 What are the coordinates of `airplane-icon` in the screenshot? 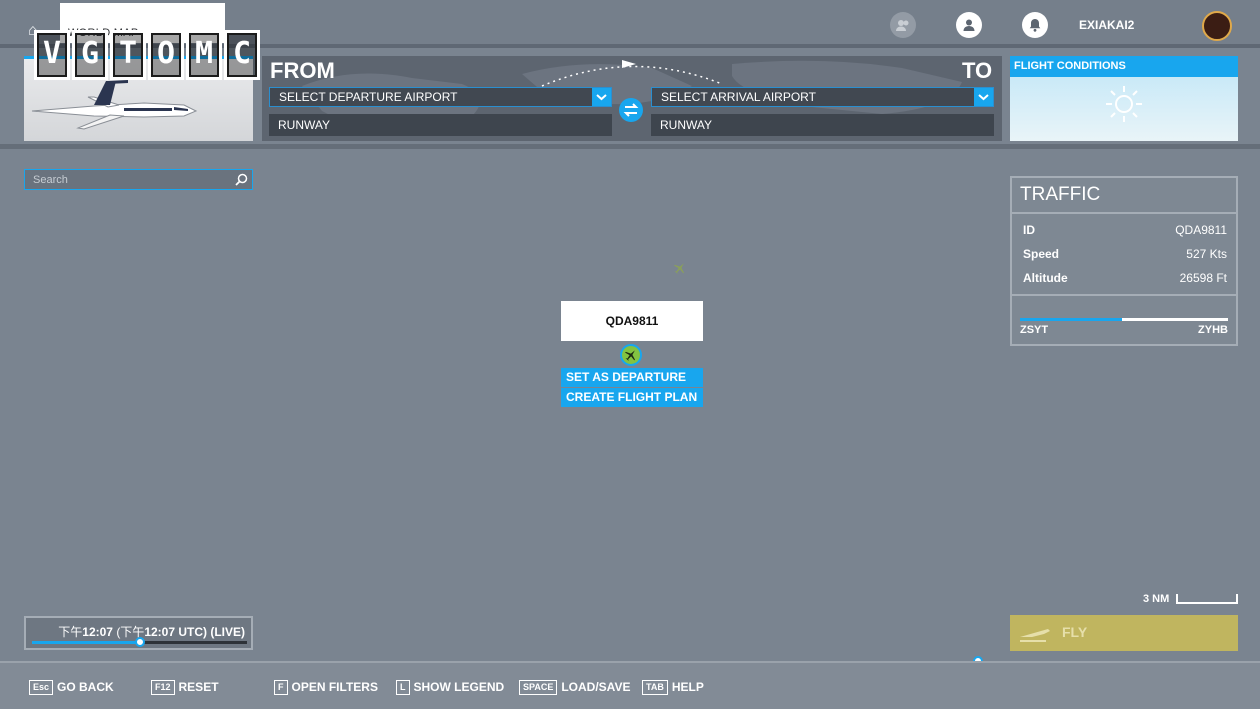 It's located at (630, 355).